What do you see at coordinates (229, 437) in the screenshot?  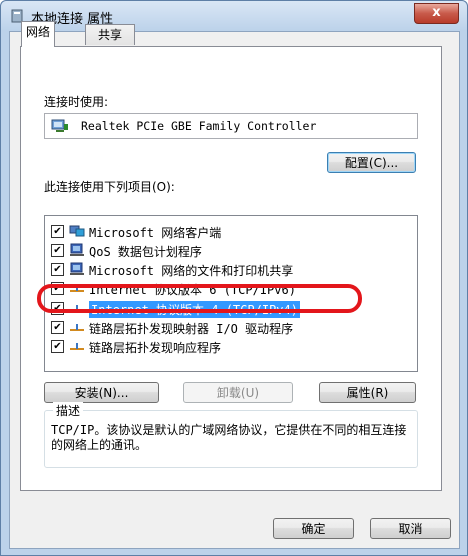 I see `description-text: TCP/IP。该协议是默认的广域网络协议，它提供在不同的相互连接的网络上的通讯。` at bounding box center [229, 437].